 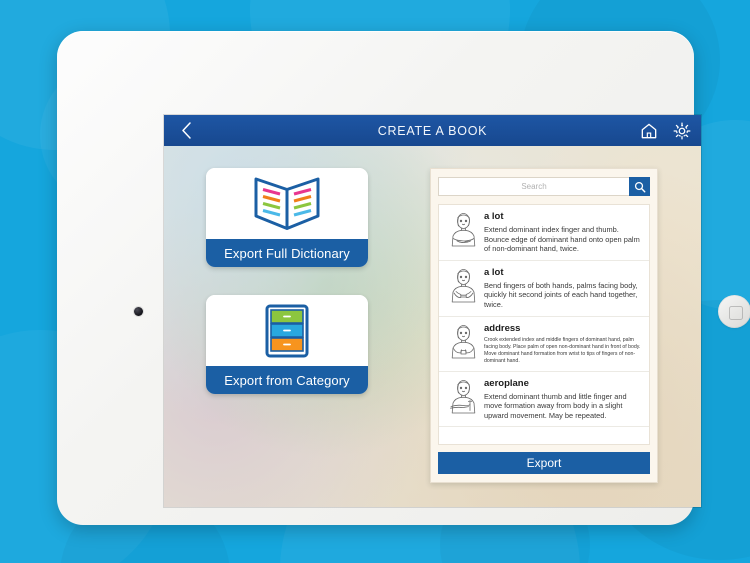 I want to click on tile-label: Export Full Dictionary, so click(x=287, y=253).